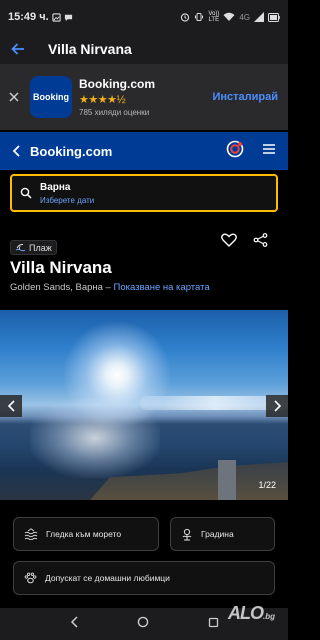 This screenshot has height=640, width=320. Describe the element at coordinates (95, 438) in the screenshot. I see `sea-reflection` at that location.